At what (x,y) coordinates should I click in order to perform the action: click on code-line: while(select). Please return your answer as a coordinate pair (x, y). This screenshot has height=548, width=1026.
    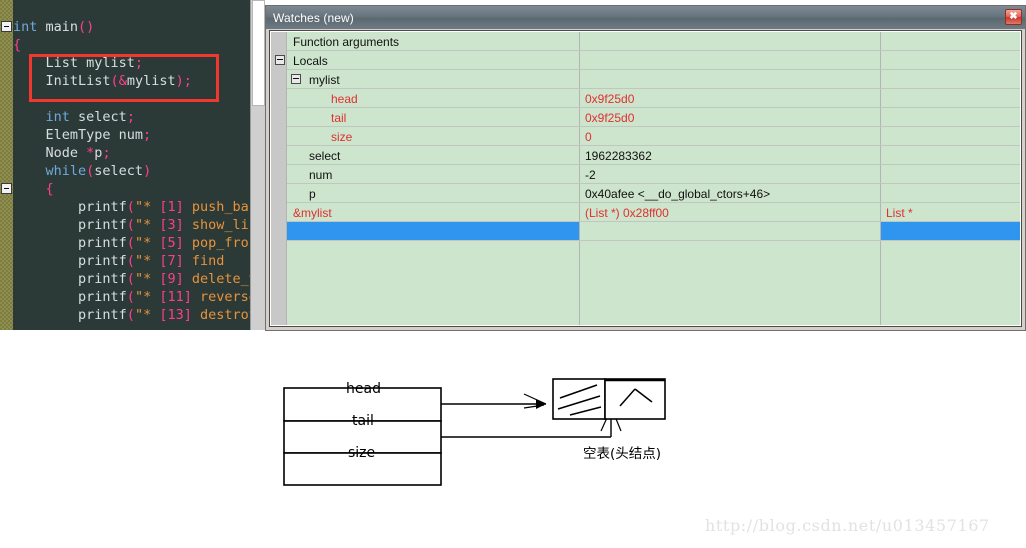
    Looking at the image, I should click on (131, 171).